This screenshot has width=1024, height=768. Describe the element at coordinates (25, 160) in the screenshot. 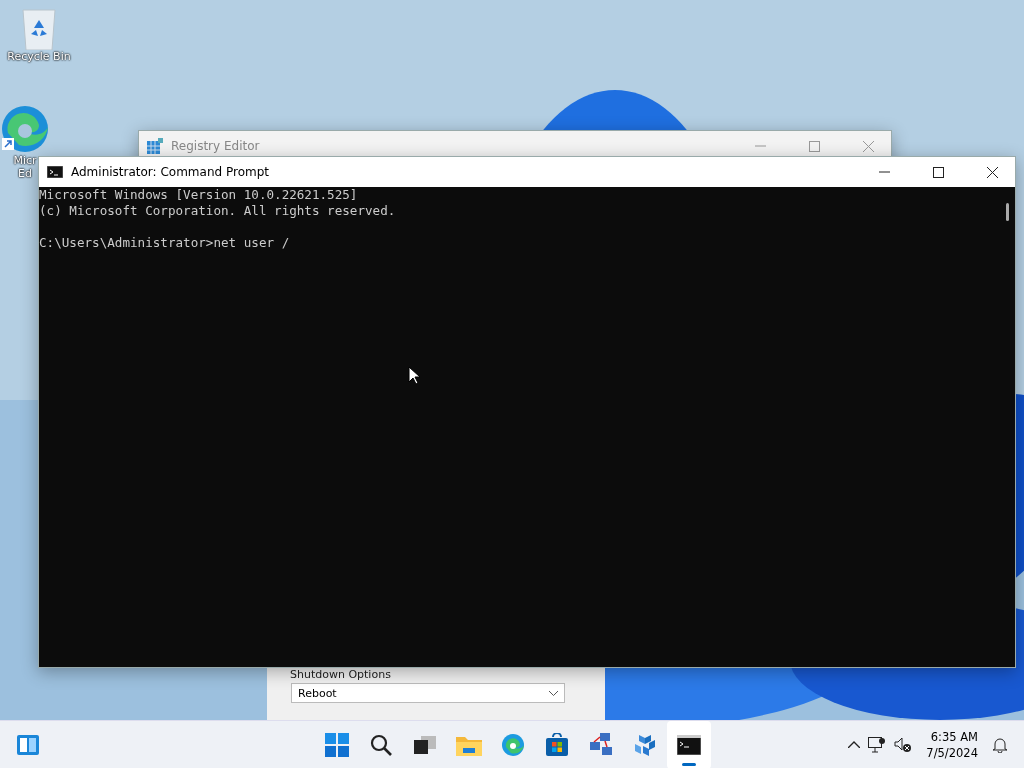

I see `icon-label: Micr` at that location.